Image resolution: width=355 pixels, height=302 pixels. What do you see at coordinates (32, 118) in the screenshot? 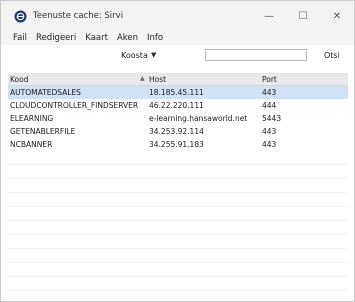
I see `cell-code: ELEARNING` at bounding box center [32, 118].